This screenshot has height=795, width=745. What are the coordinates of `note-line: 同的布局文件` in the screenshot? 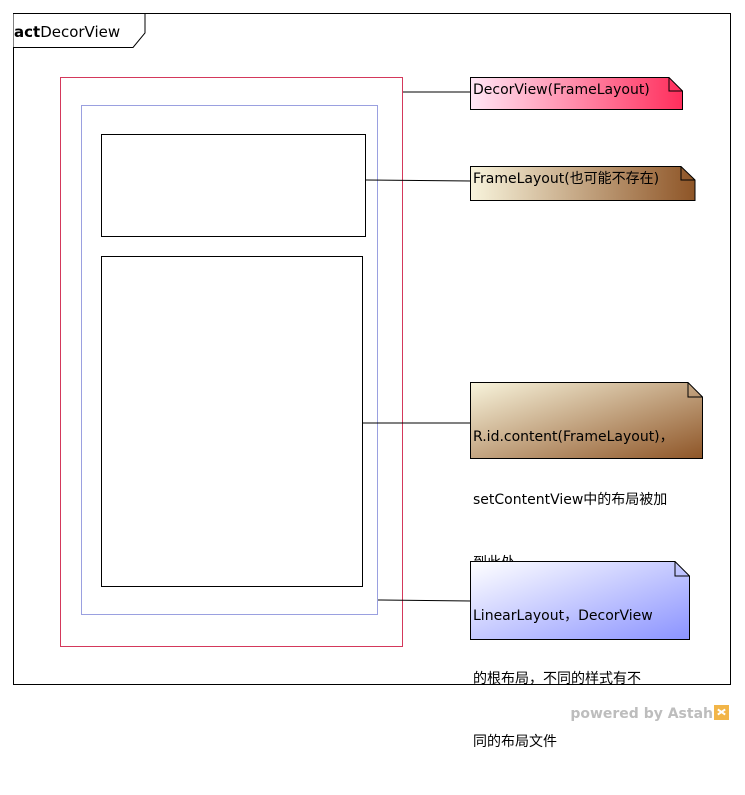 It's located at (515, 742).